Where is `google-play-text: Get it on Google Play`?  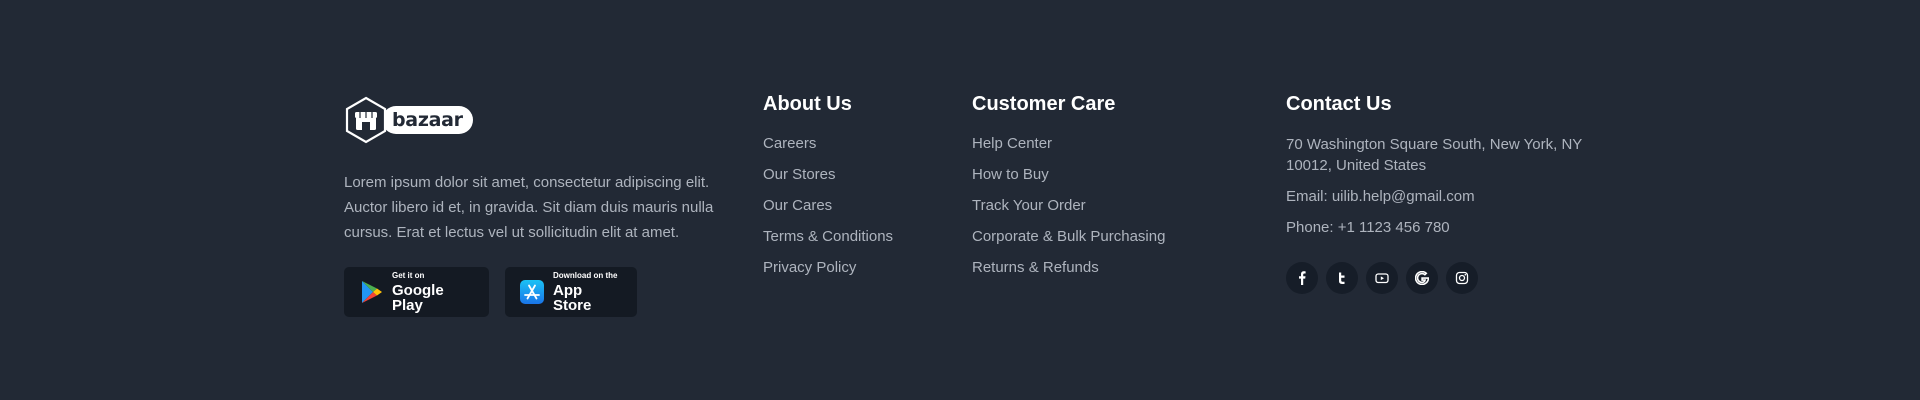 google-play-text: Get it on Google Play is located at coordinates (433, 292).